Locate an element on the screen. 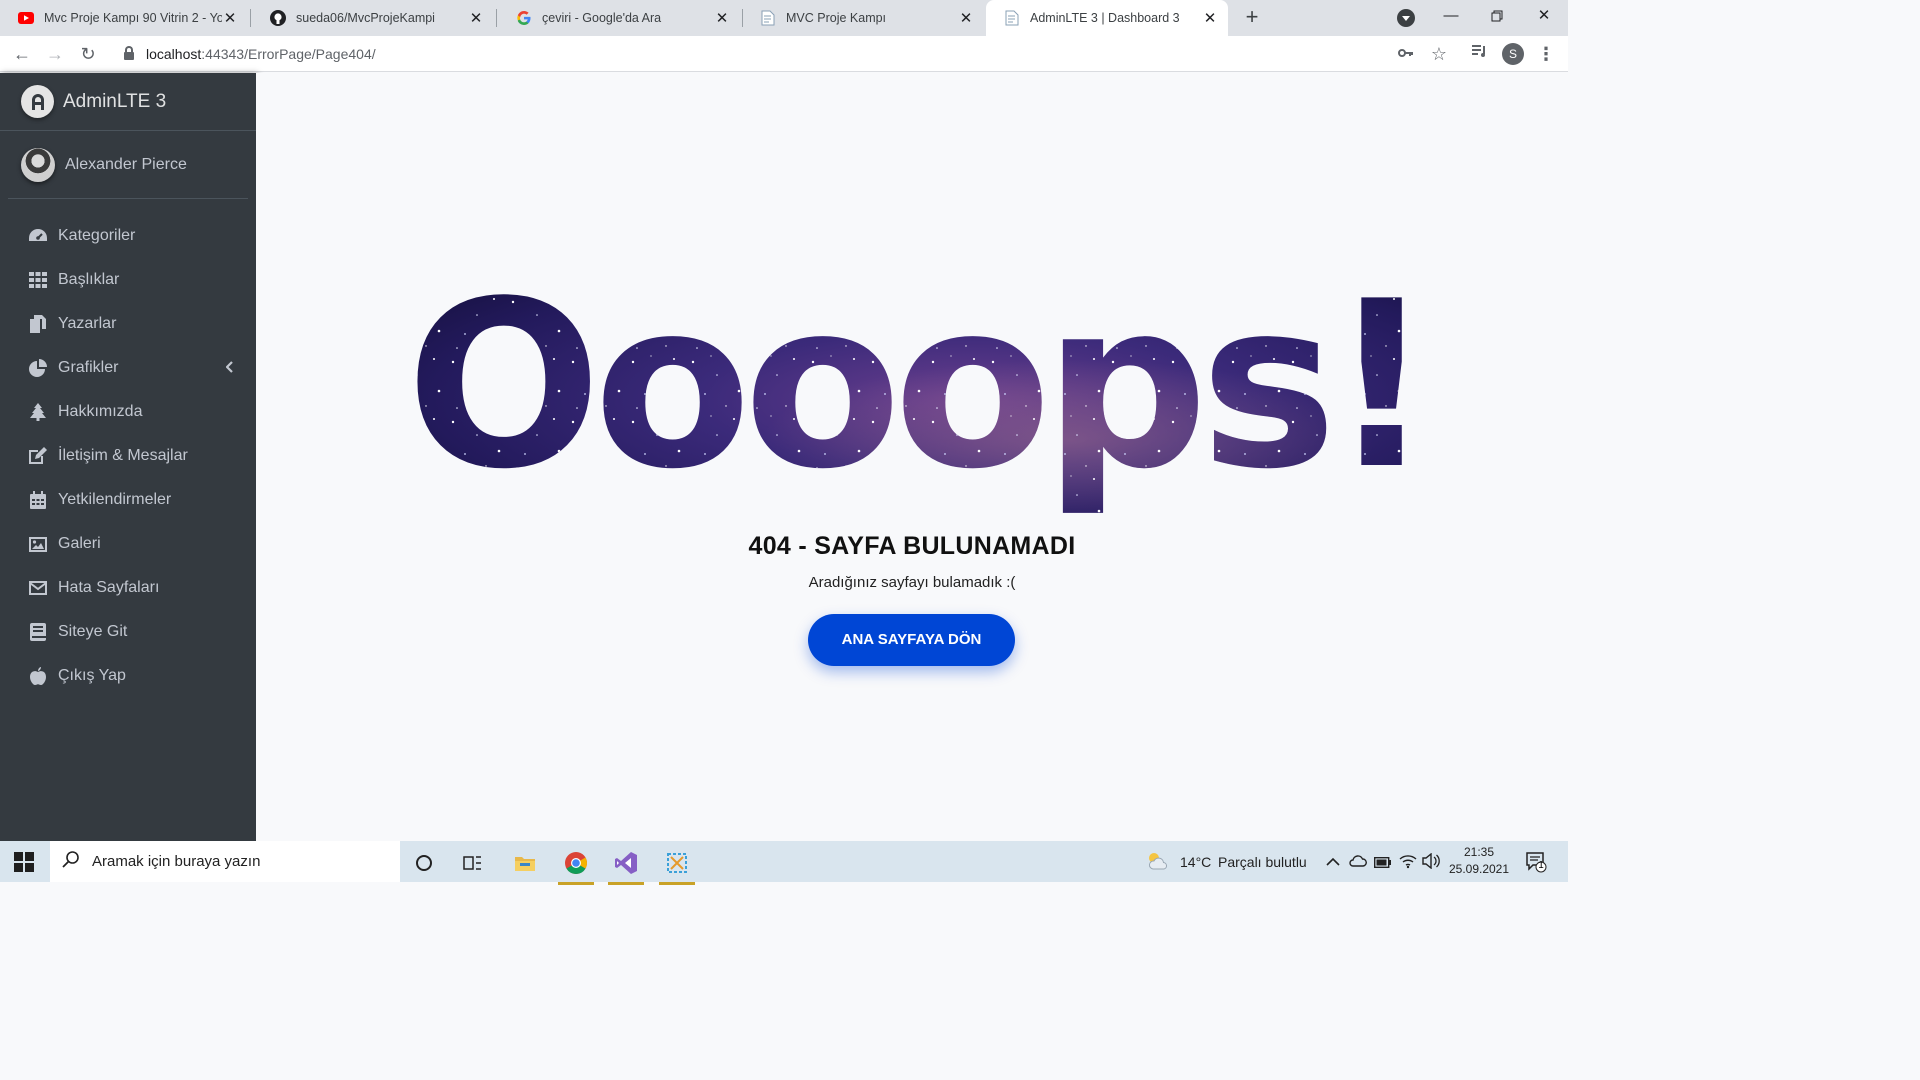 The width and height of the screenshot is (1920, 1080). reload-icon: ↻ is located at coordinates (88, 54).